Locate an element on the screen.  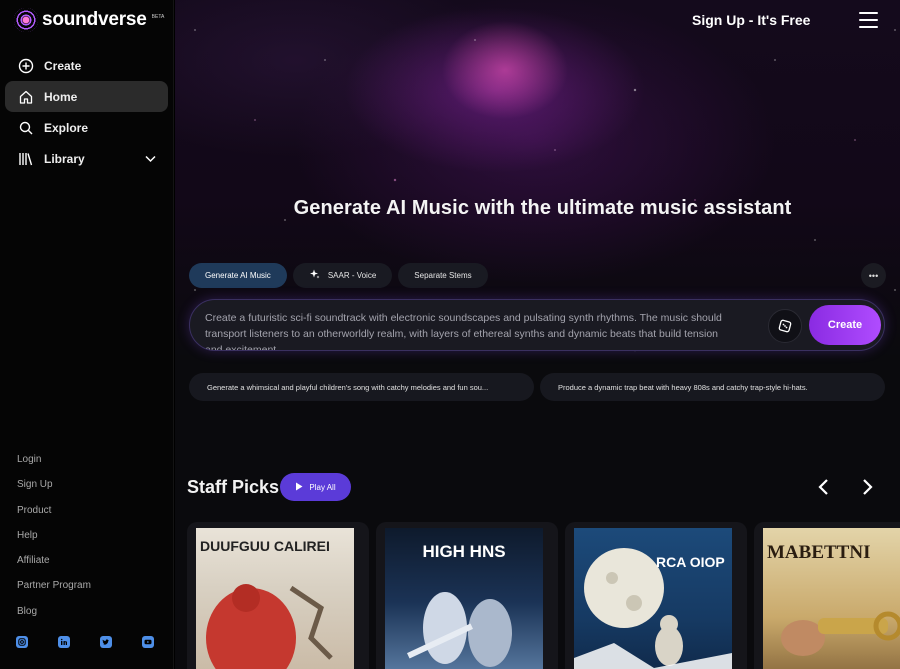
play-all-label: Play All is located at coordinates (322, 487).